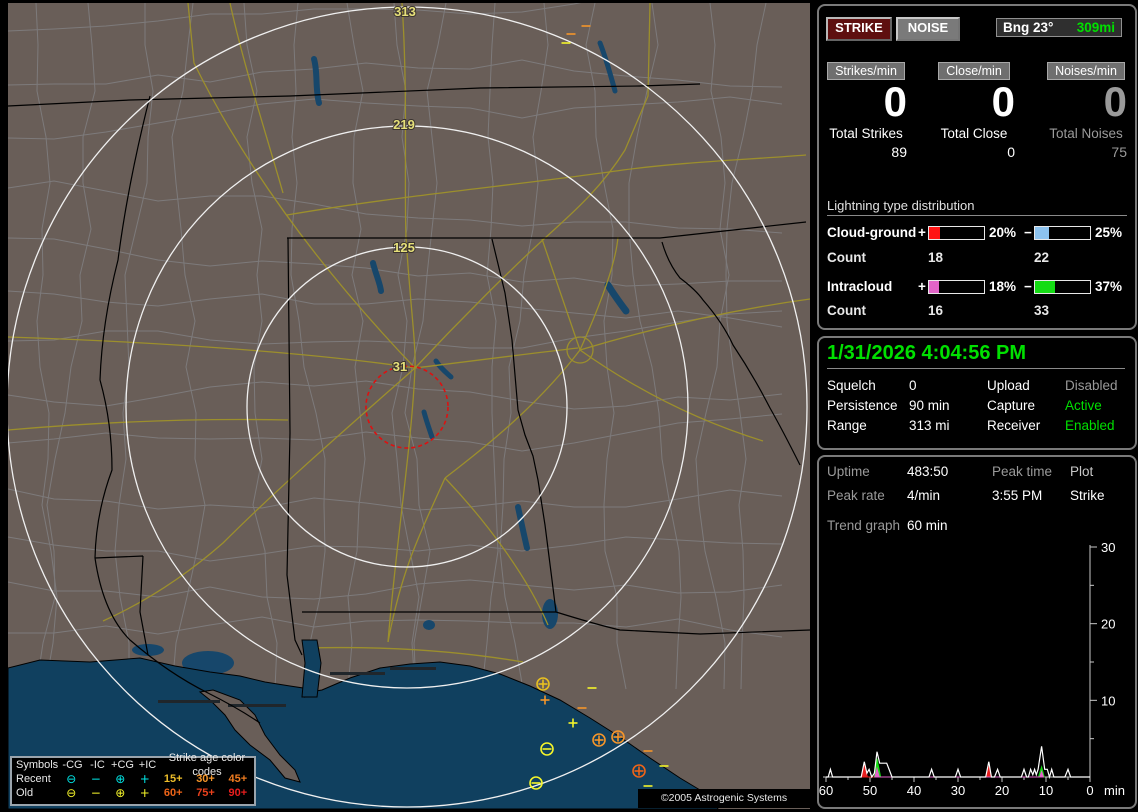 This screenshot has height=812, width=1138. What do you see at coordinates (866, 111) in the screenshot?
I see `strikes-column: Strikes/min 0 Total Strikes 89` at bounding box center [866, 111].